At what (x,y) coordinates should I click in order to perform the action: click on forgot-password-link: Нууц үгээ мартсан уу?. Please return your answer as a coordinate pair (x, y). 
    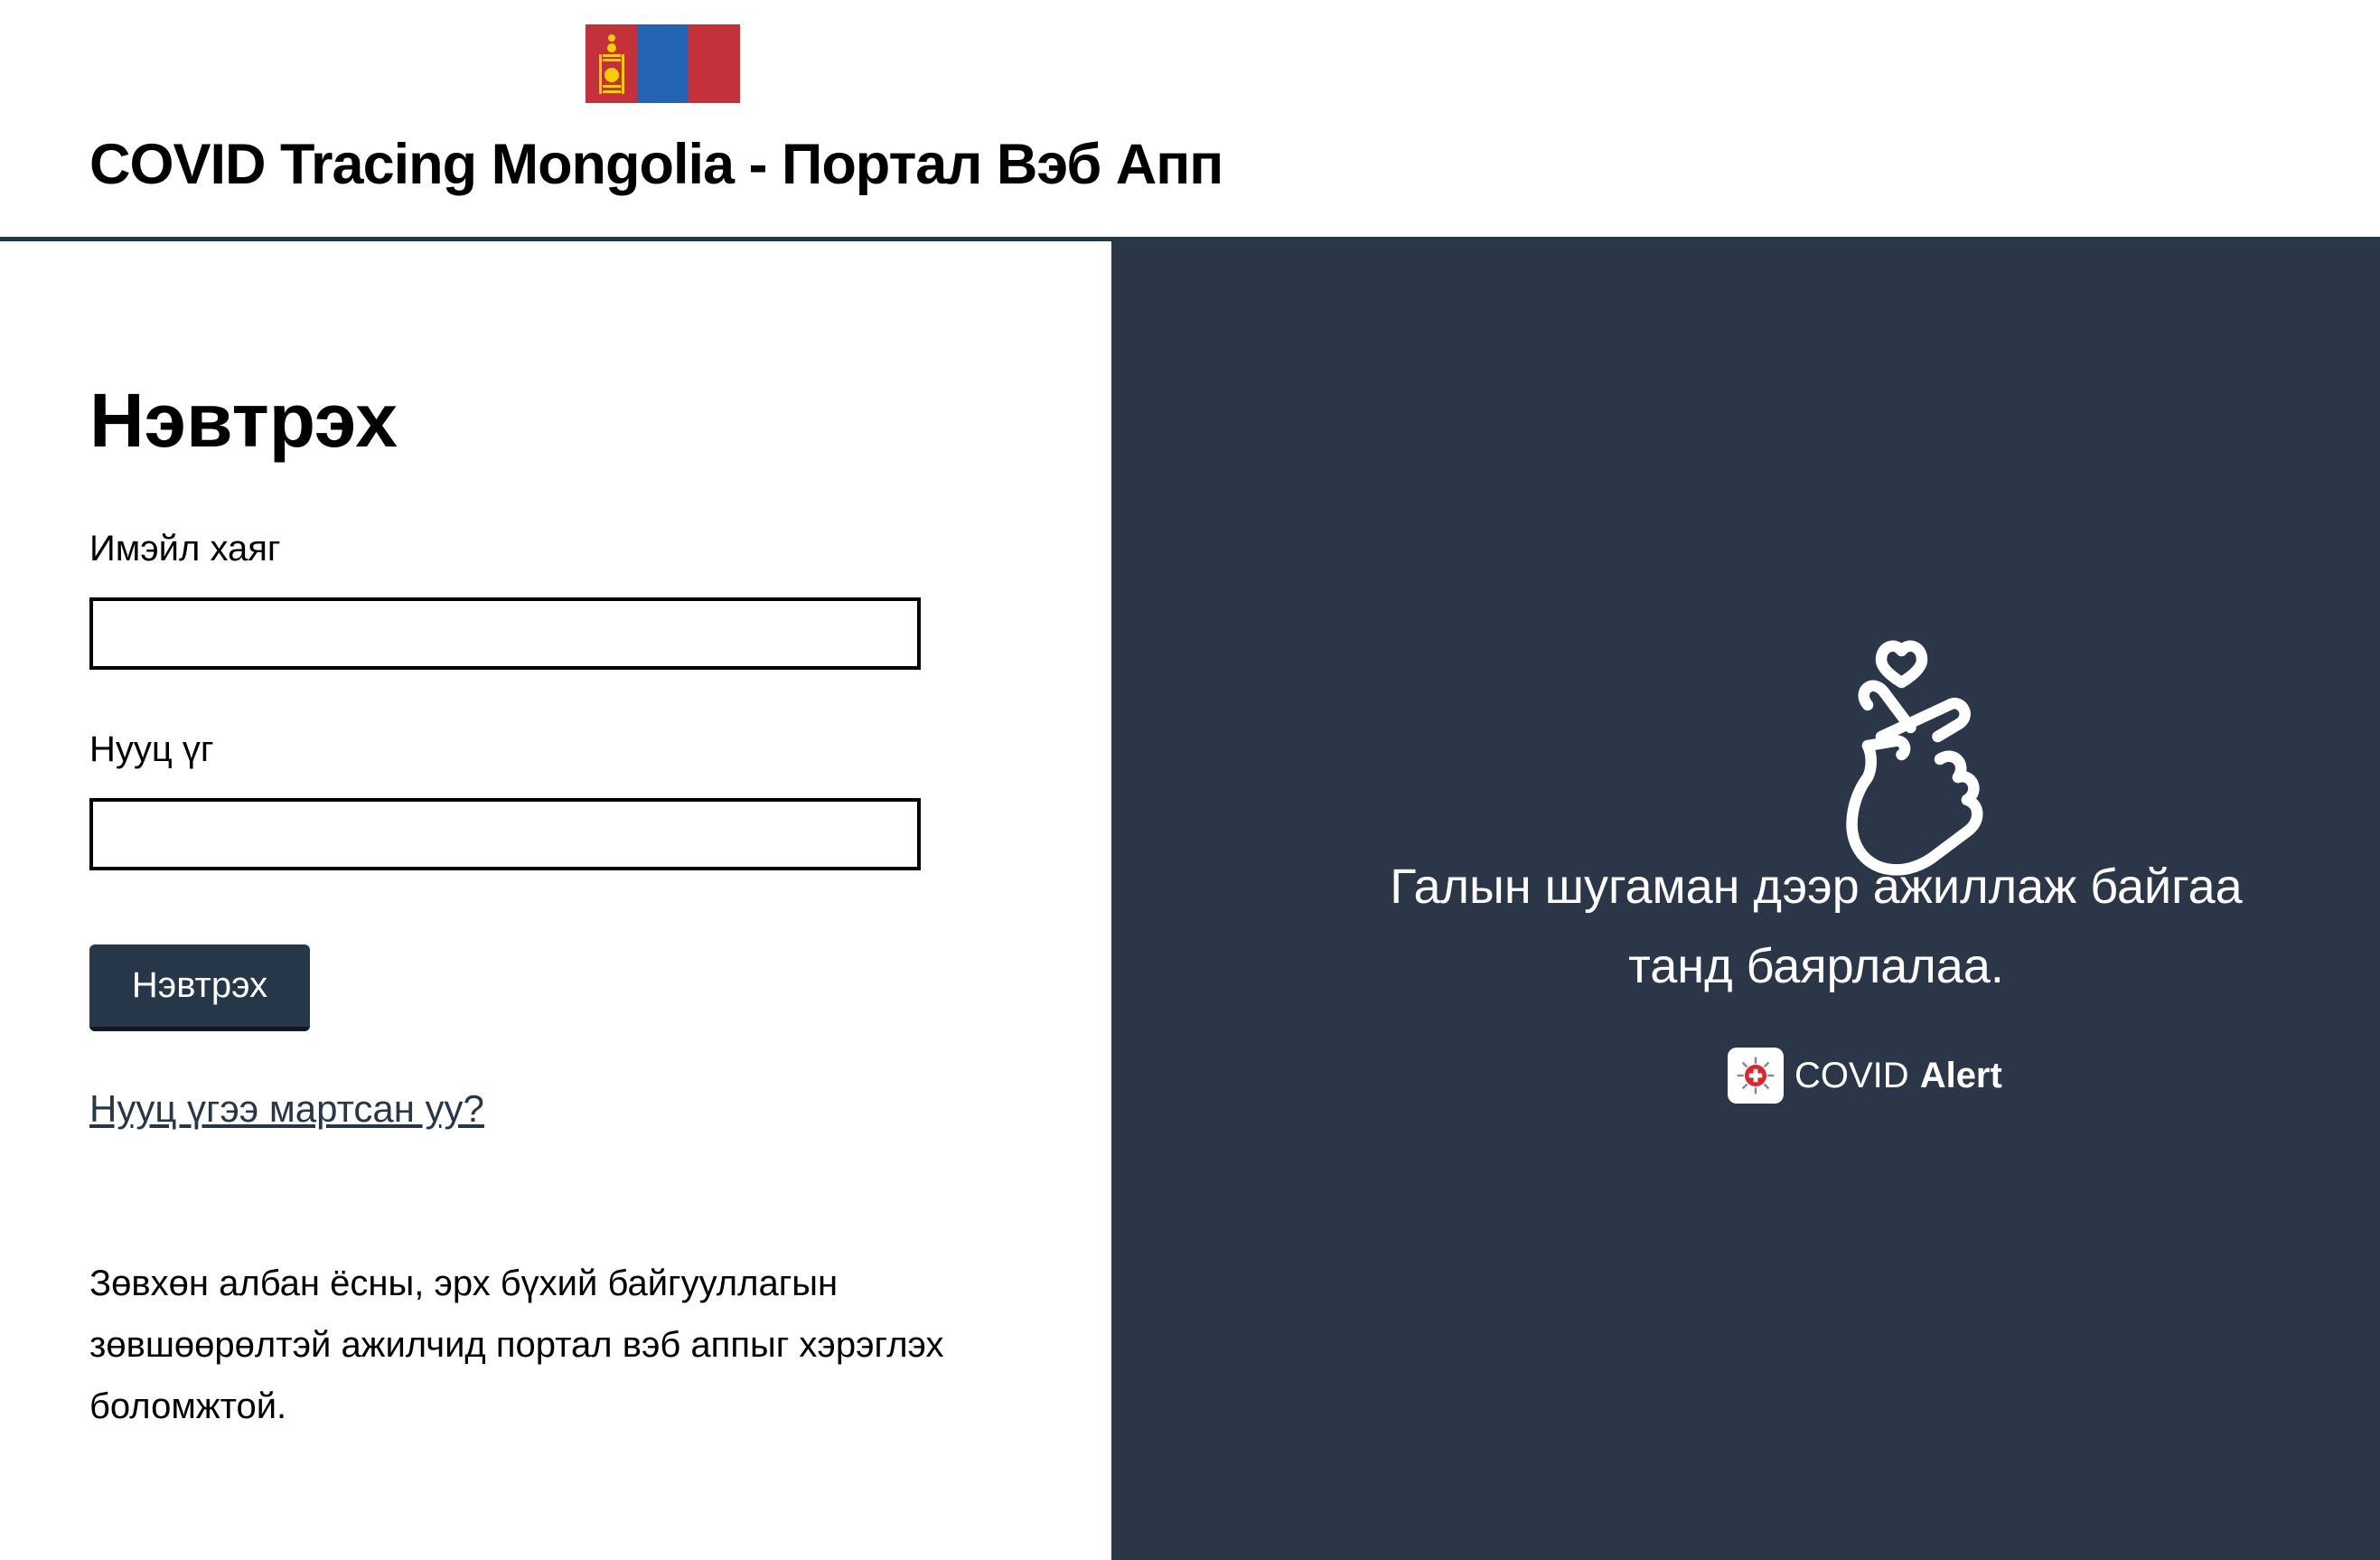
    Looking at the image, I should click on (286, 1109).